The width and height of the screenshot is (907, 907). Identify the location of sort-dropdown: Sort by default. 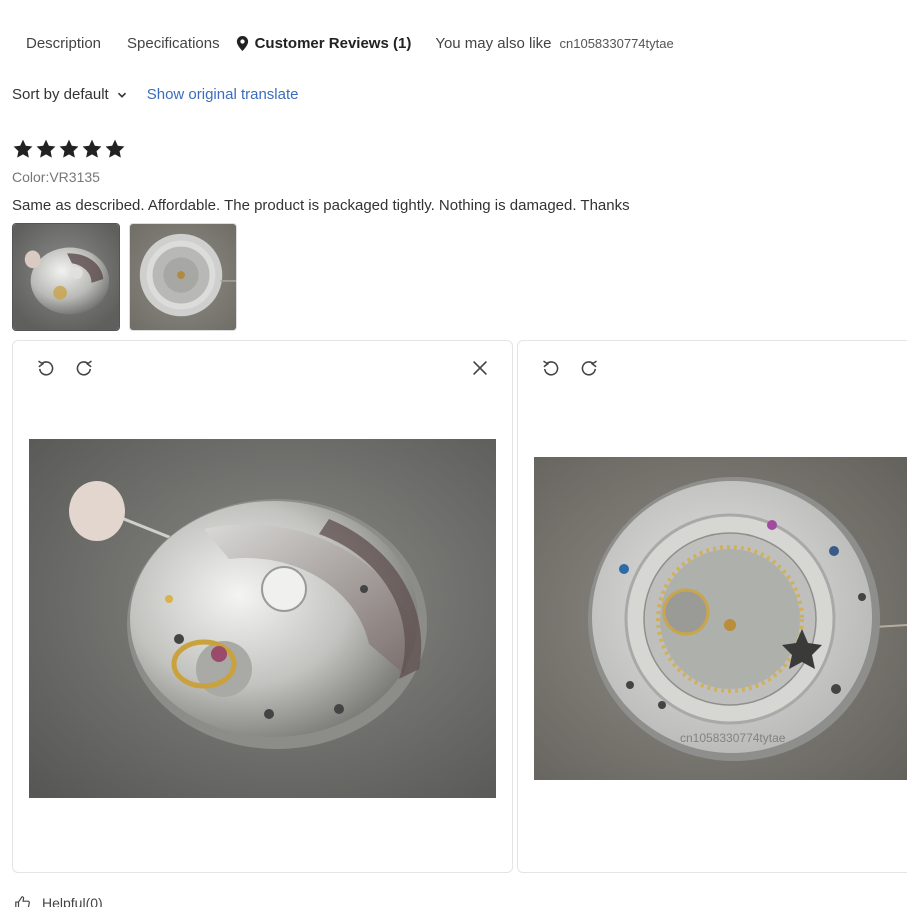
(69, 94).